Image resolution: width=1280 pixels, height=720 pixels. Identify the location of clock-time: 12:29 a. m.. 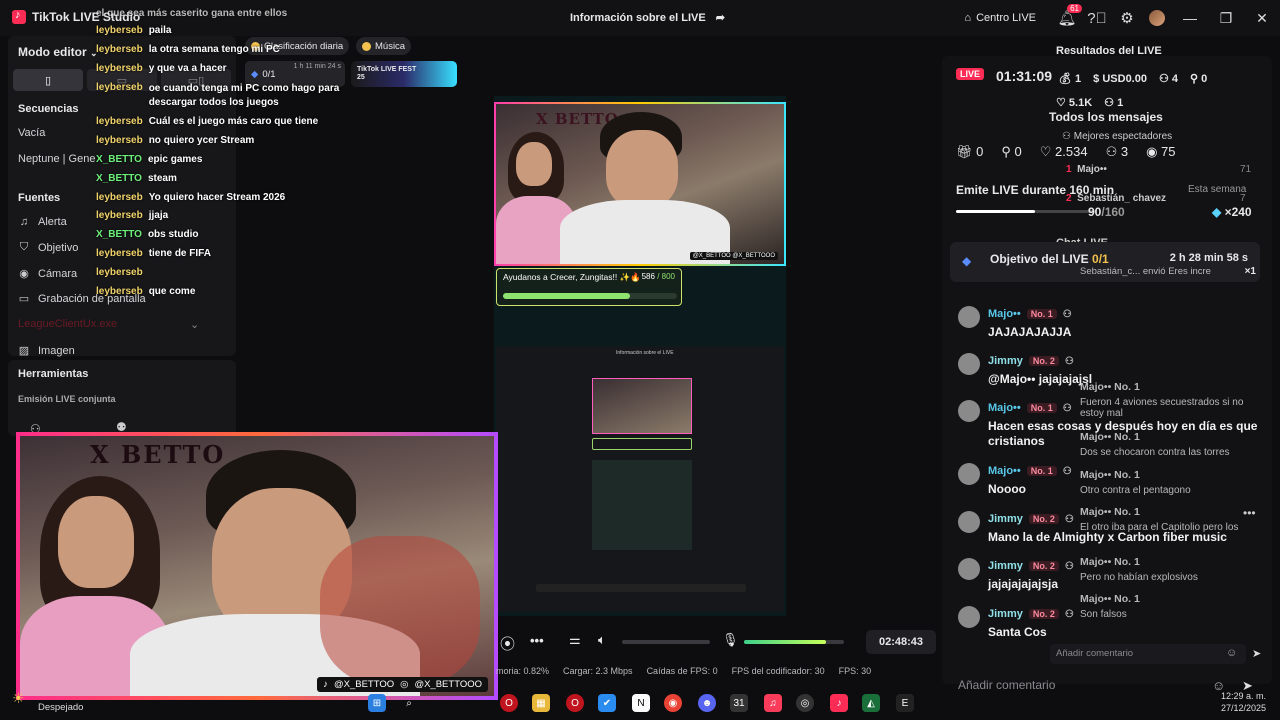
(1243, 696).